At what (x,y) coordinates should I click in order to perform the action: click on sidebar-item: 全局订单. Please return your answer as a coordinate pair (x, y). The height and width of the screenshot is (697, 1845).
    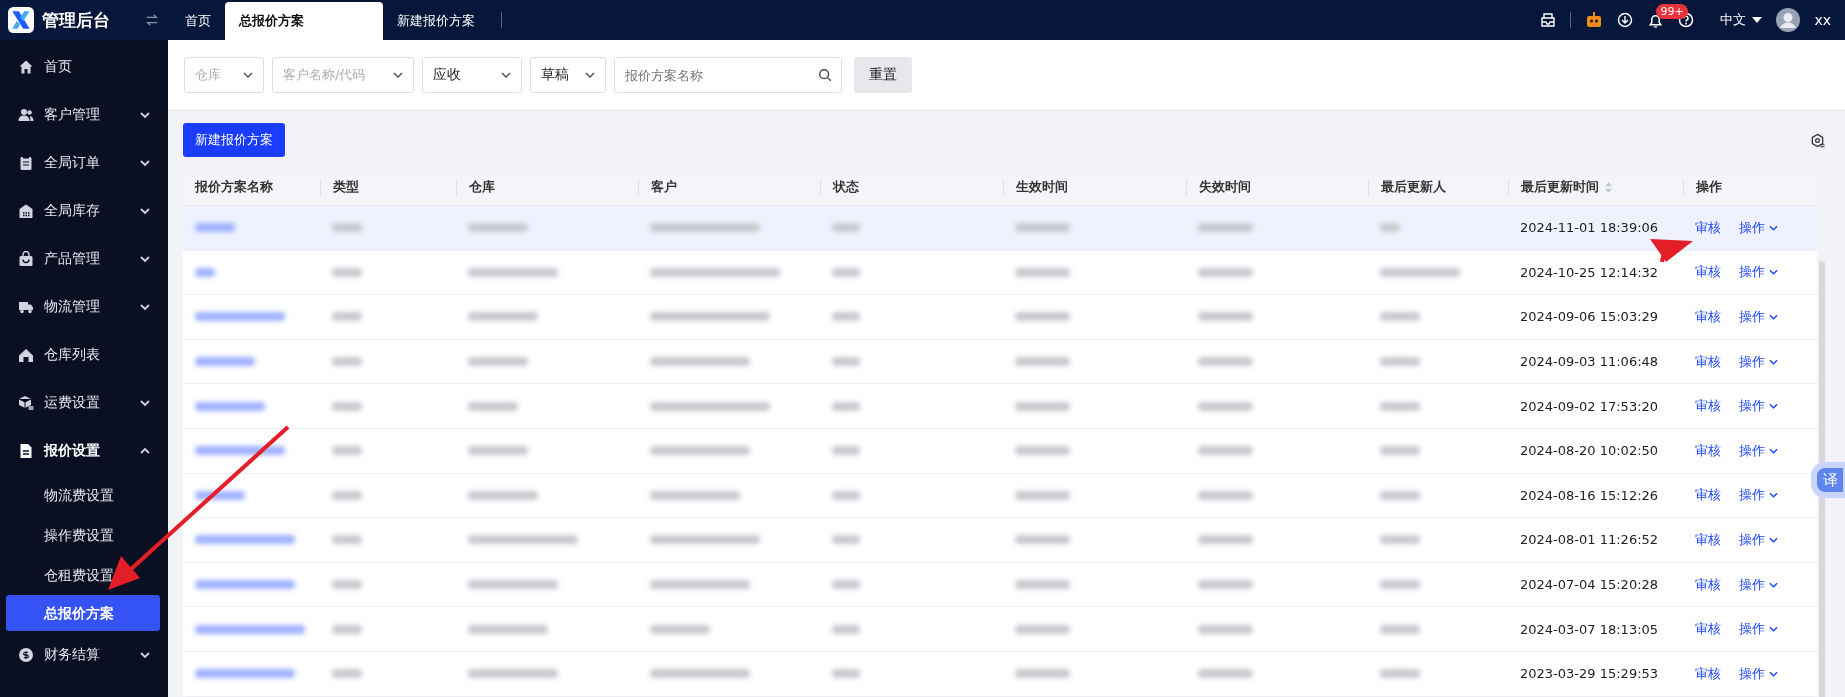
    Looking at the image, I should click on (84, 163).